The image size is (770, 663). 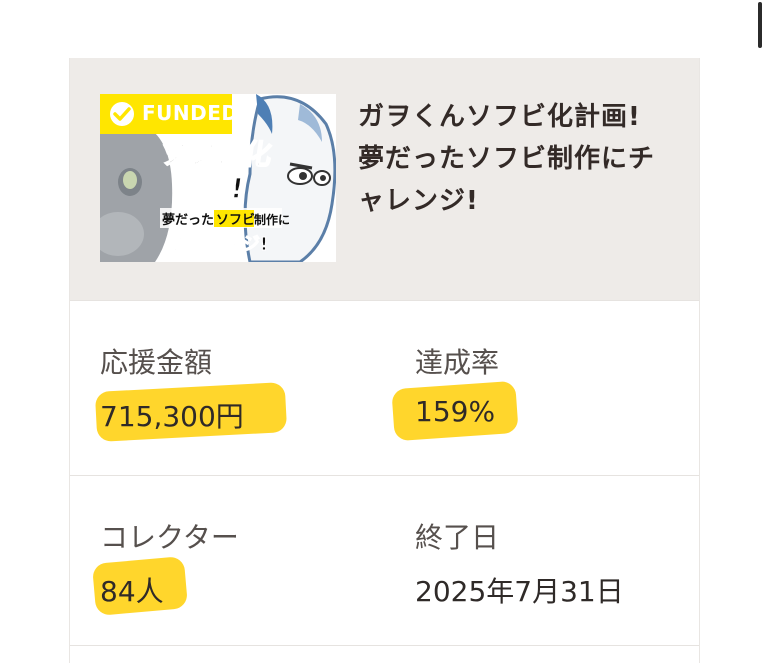 What do you see at coordinates (760, 25) in the screenshot?
I see `scroll-indicator` at bounding box center [760, 25].